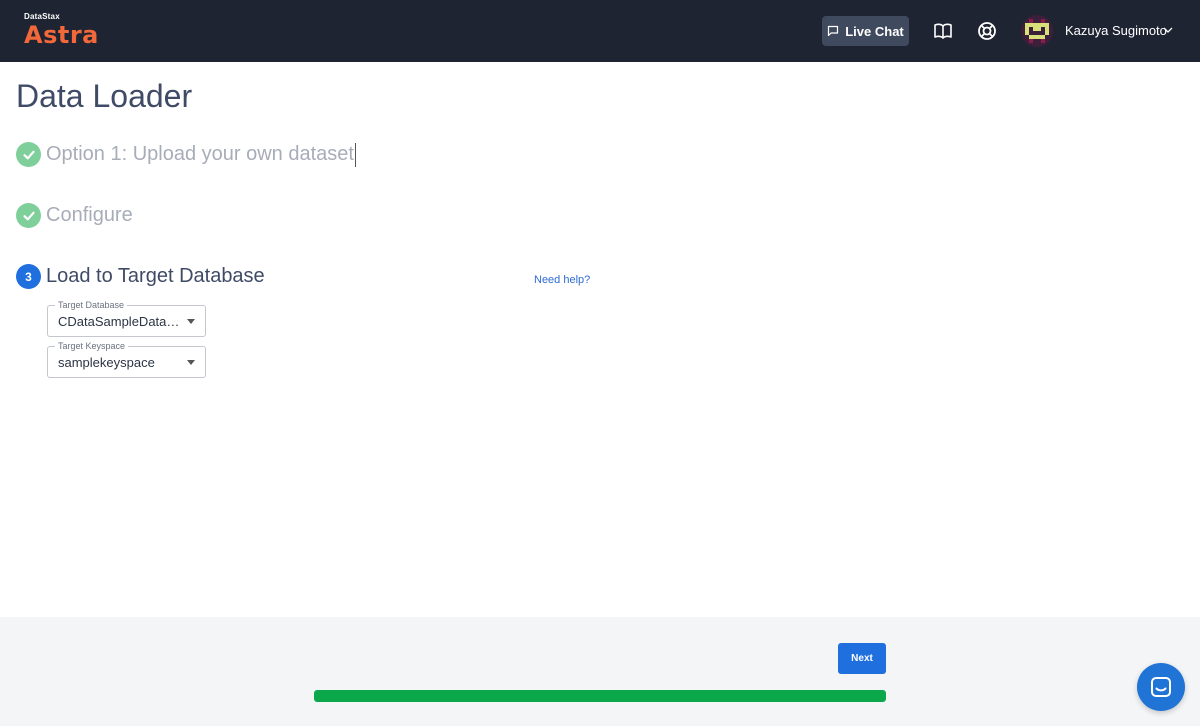 This screenshot has width=1200, height=726. I want to click on step-label: Option 1: Upload your own dataset, so click(200, 154).